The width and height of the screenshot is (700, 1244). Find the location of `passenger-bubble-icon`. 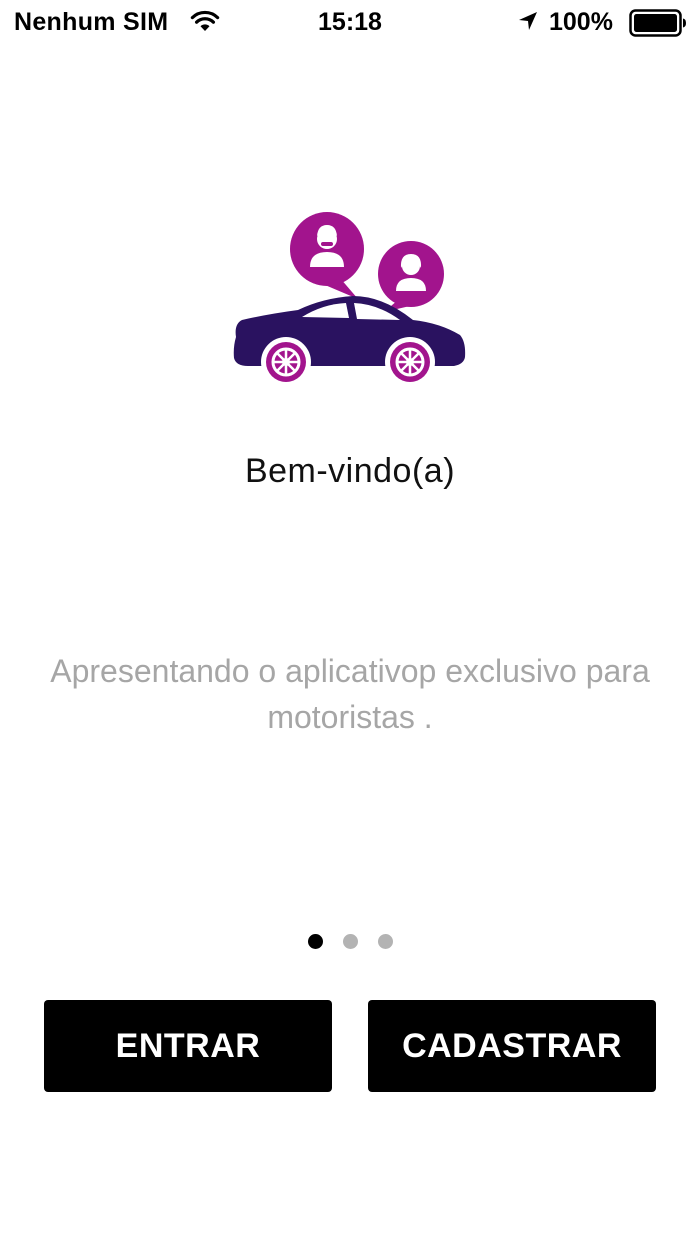

passenger-bubble-icon is located at coordinates (411, 276).